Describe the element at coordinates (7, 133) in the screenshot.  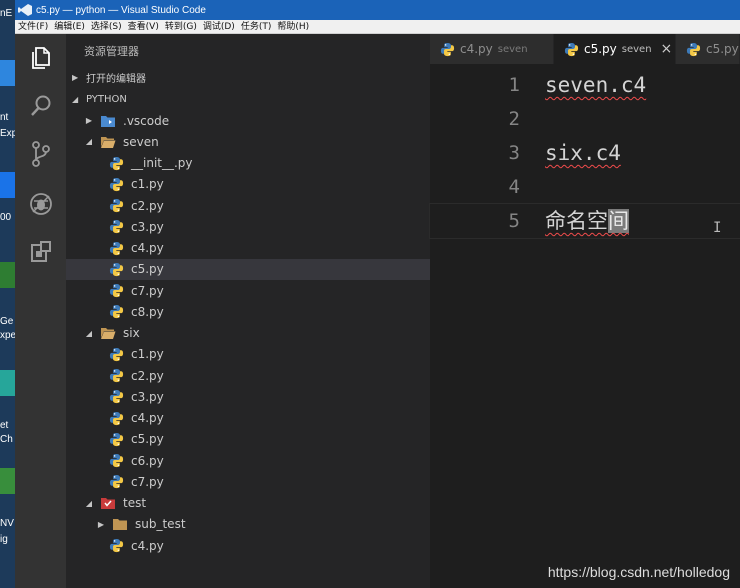
I see `desktop-icon-label: Exp` at that location.